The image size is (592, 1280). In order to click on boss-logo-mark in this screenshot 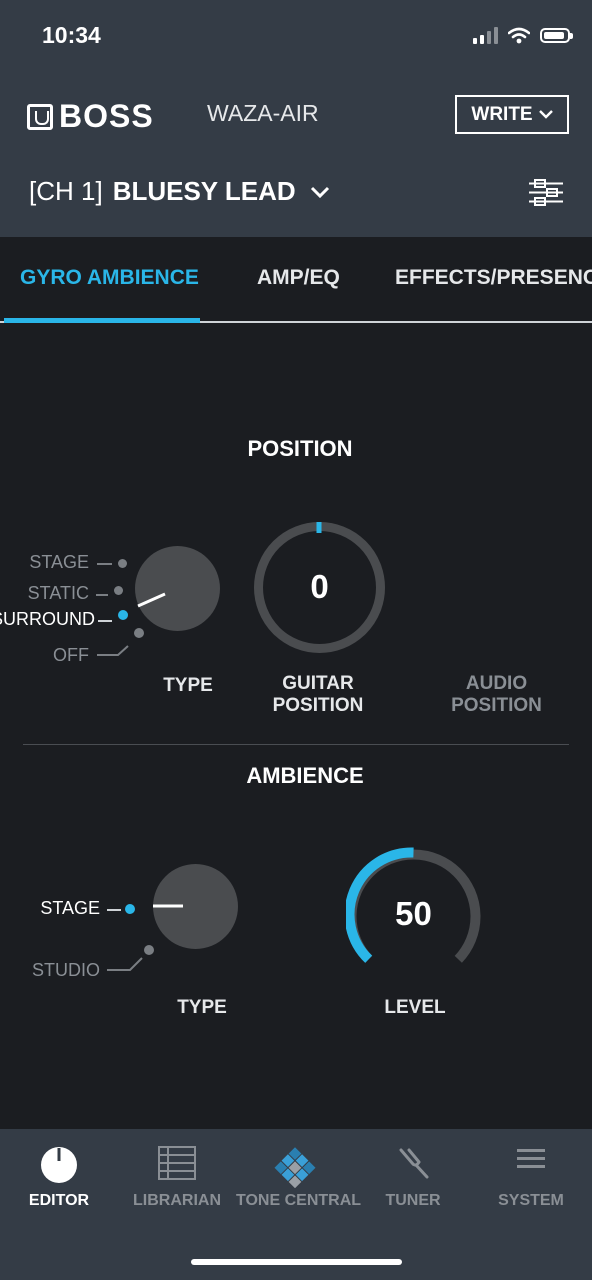, I will do `click(40, 116)`.